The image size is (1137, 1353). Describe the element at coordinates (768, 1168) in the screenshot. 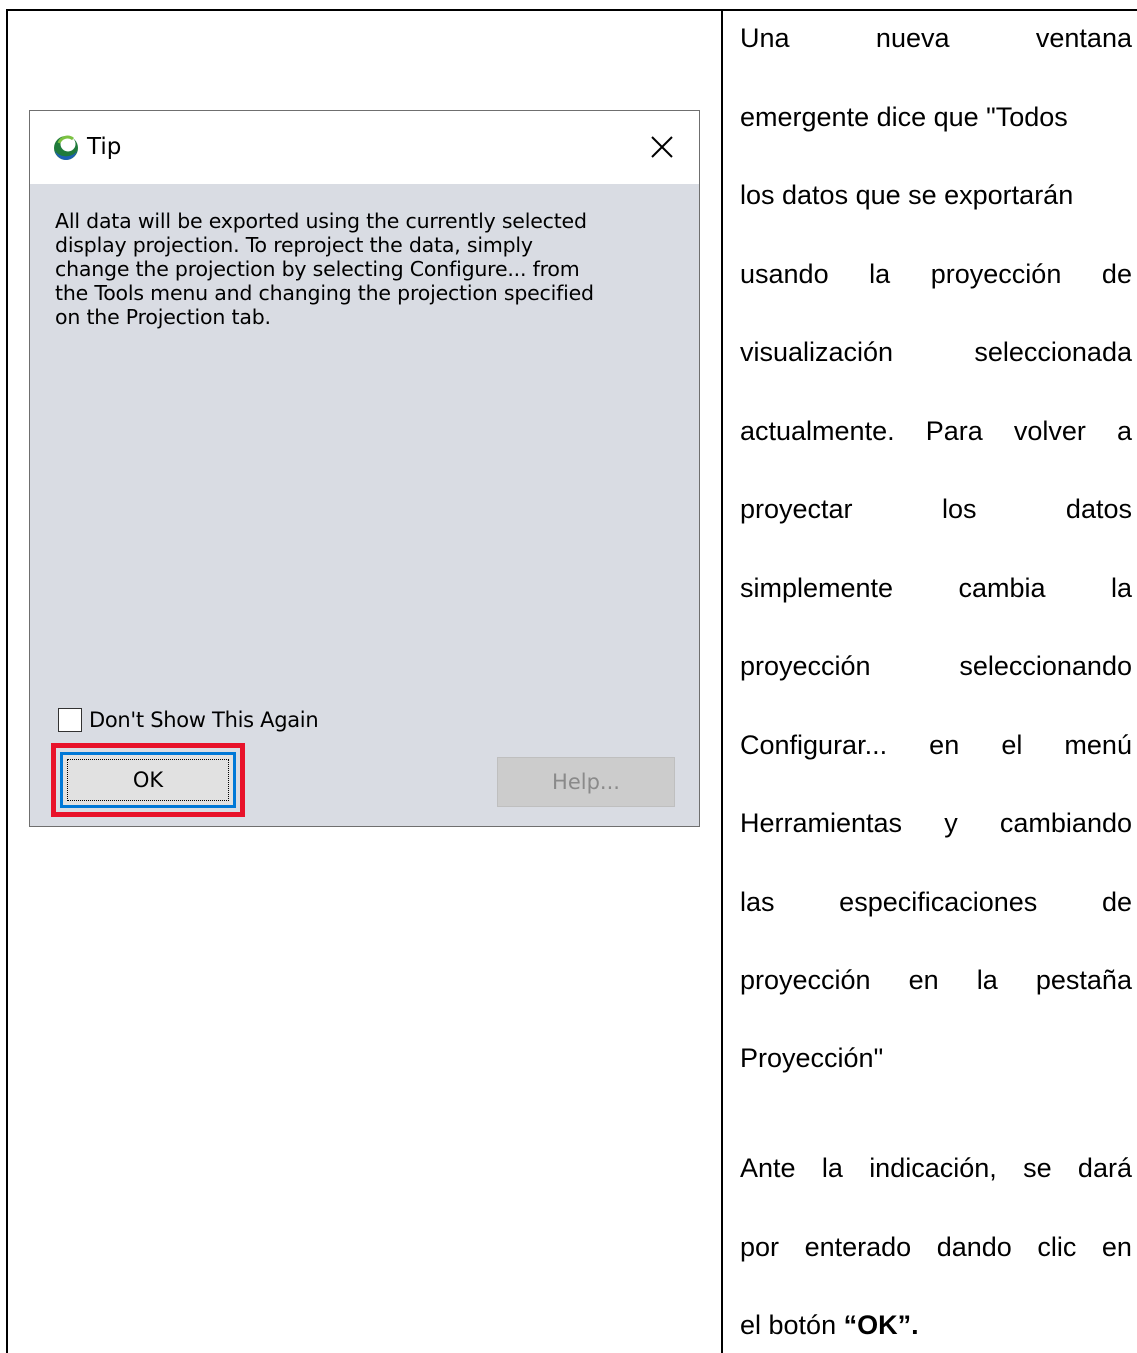

I see `description-word: Ante` at that location.